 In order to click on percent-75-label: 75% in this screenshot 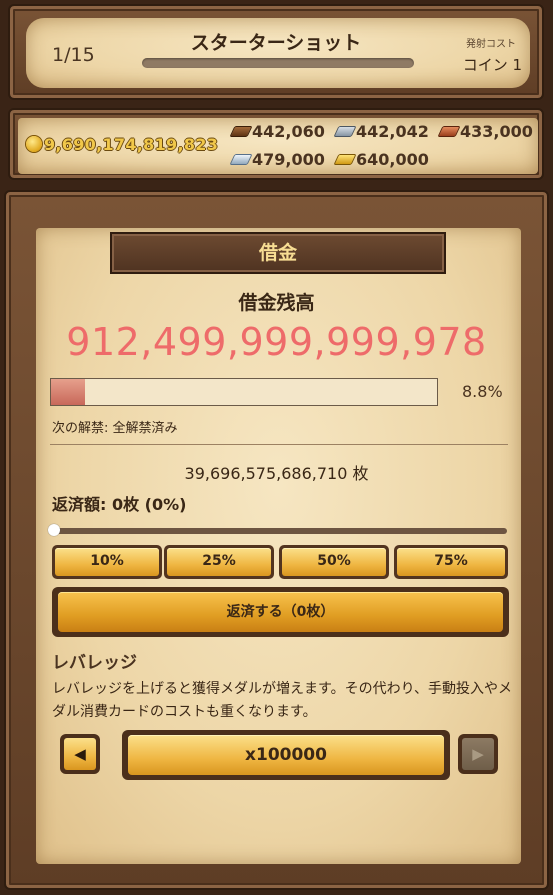, I will do `click(451, 562)`.